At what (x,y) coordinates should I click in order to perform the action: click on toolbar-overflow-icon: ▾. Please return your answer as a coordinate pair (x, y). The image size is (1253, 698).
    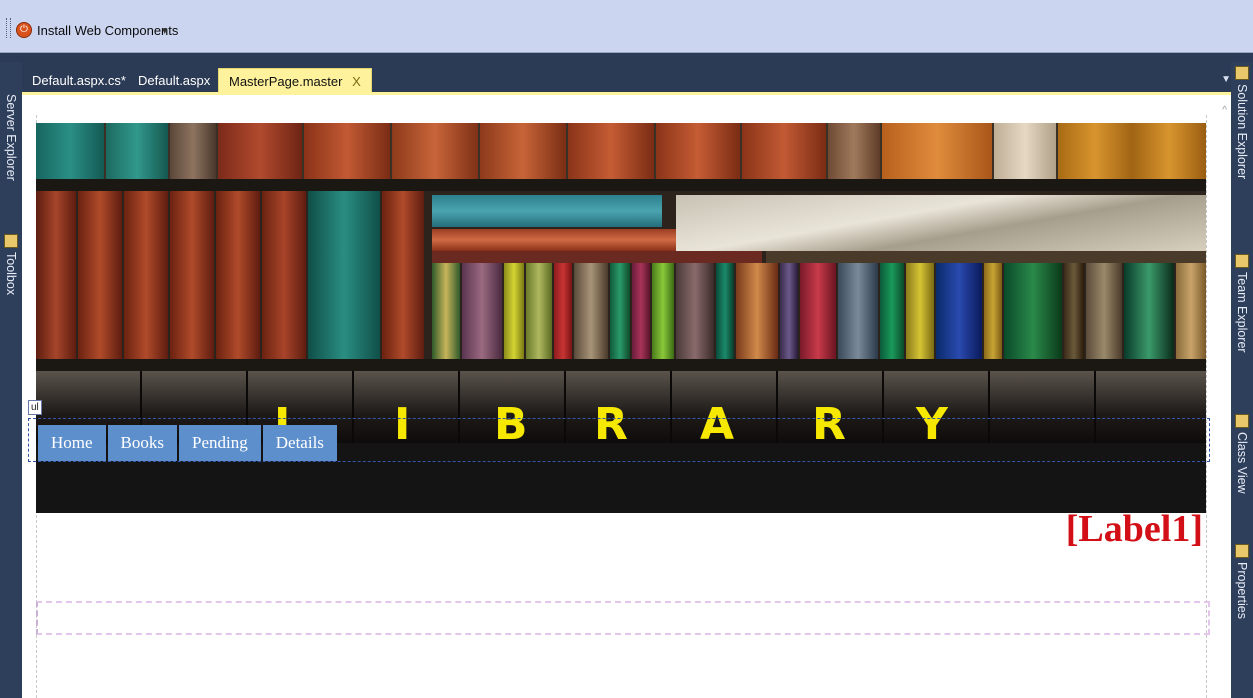
    Looking at the image, I should click on (165, 30).